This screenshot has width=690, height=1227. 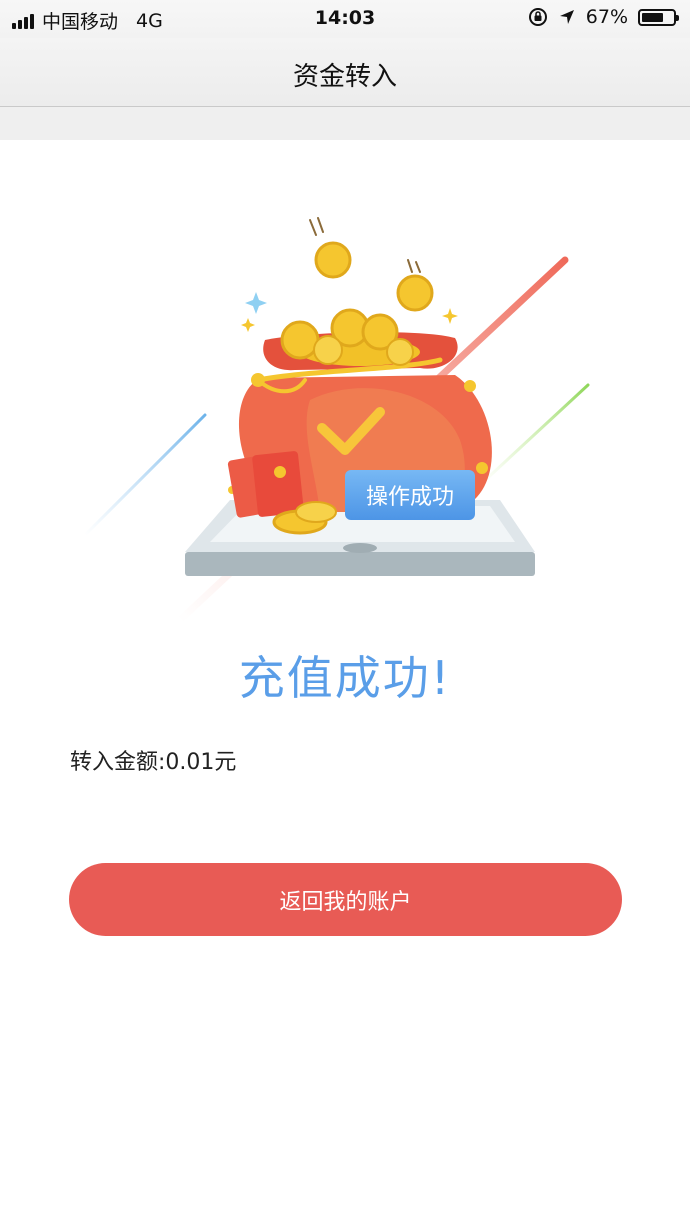 What do you see at coordinates (537, 17) in the screenshot?
I see `orientation-lock-icon` at bounding box center [537, 17].